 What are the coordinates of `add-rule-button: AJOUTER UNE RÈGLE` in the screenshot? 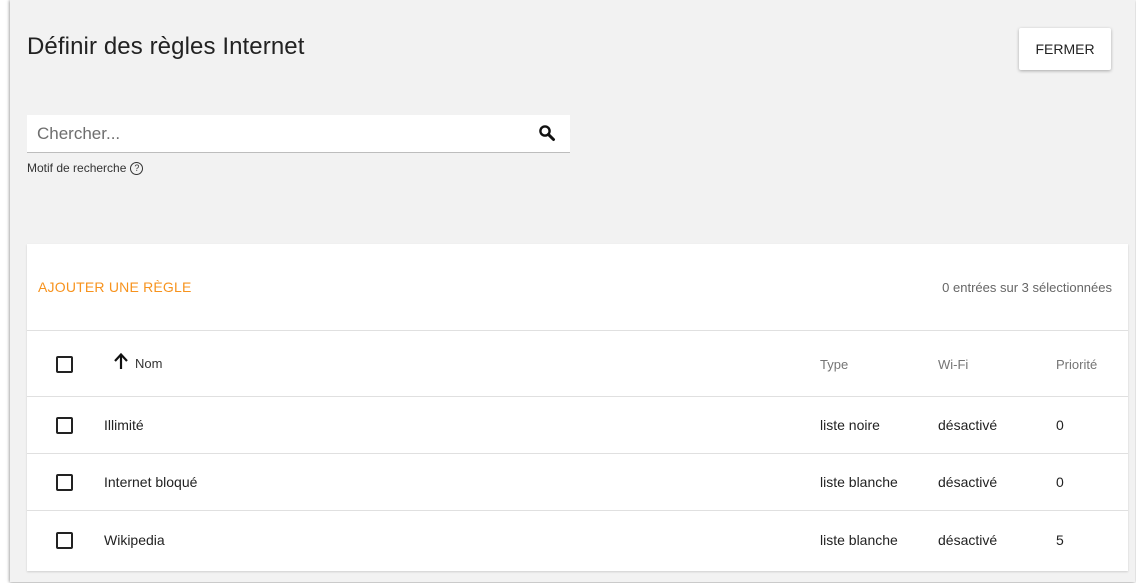 It's located at (115, 287).